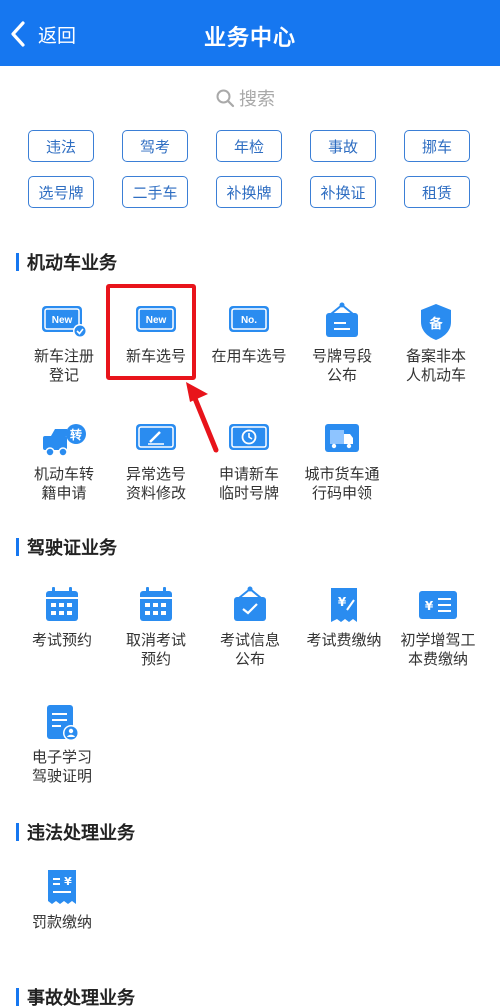 The height and width of the screenshot is (1008, 500). I want to click on announcement-board-icon, so click(342, 319).